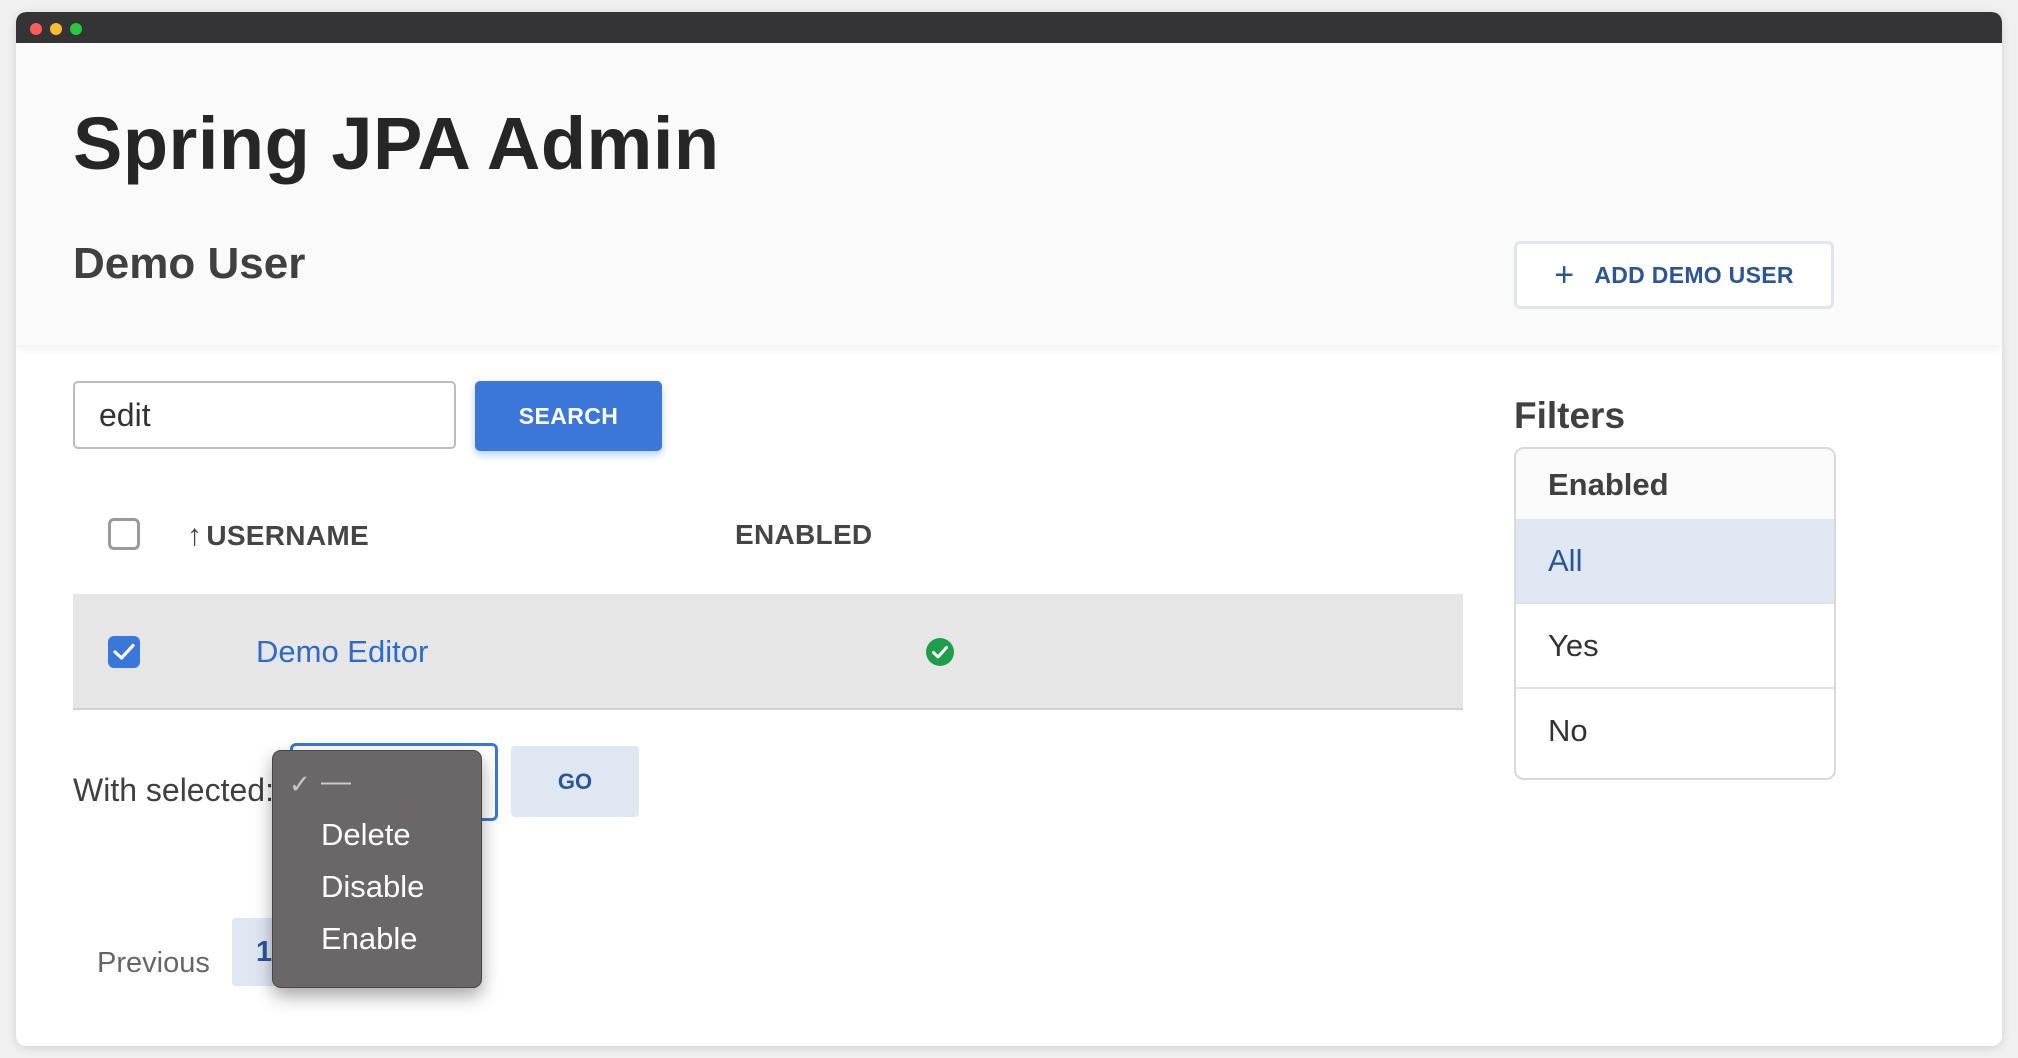  I want to click on checkmark-icon: ✓, so click(300, 784).